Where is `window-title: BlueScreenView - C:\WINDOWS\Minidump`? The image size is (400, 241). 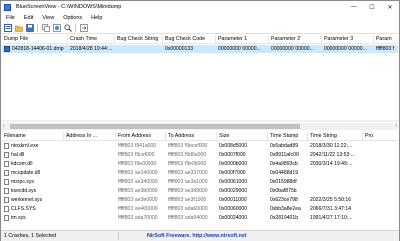 window-title: BlueScreenView - C:\WINDOWS\Minidump is located at coordinates (69, 7).